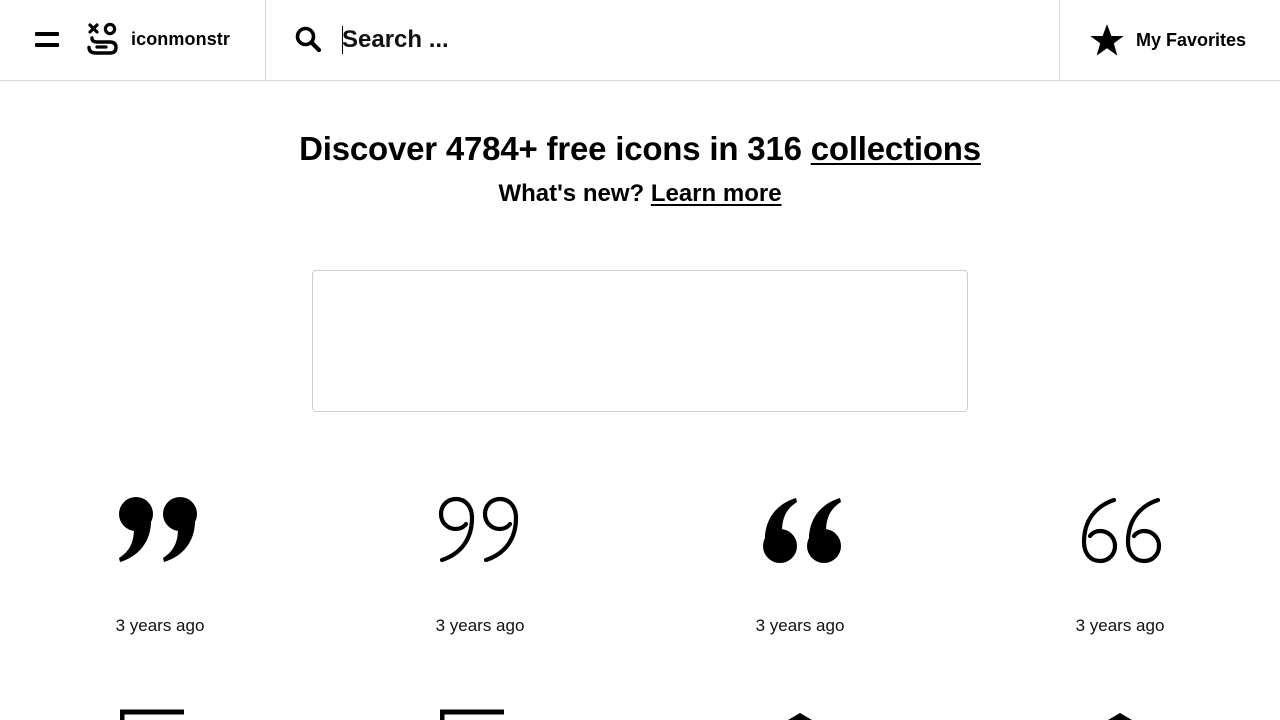  I want to click on quote-right-outline-icon, so click(478, 529).